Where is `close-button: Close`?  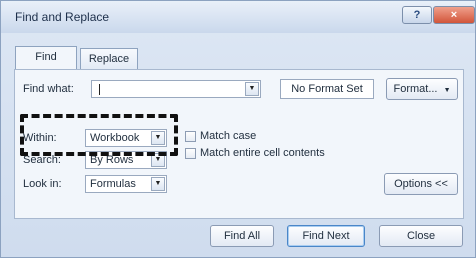 close-button: Close is located at coordinates (421, 236).